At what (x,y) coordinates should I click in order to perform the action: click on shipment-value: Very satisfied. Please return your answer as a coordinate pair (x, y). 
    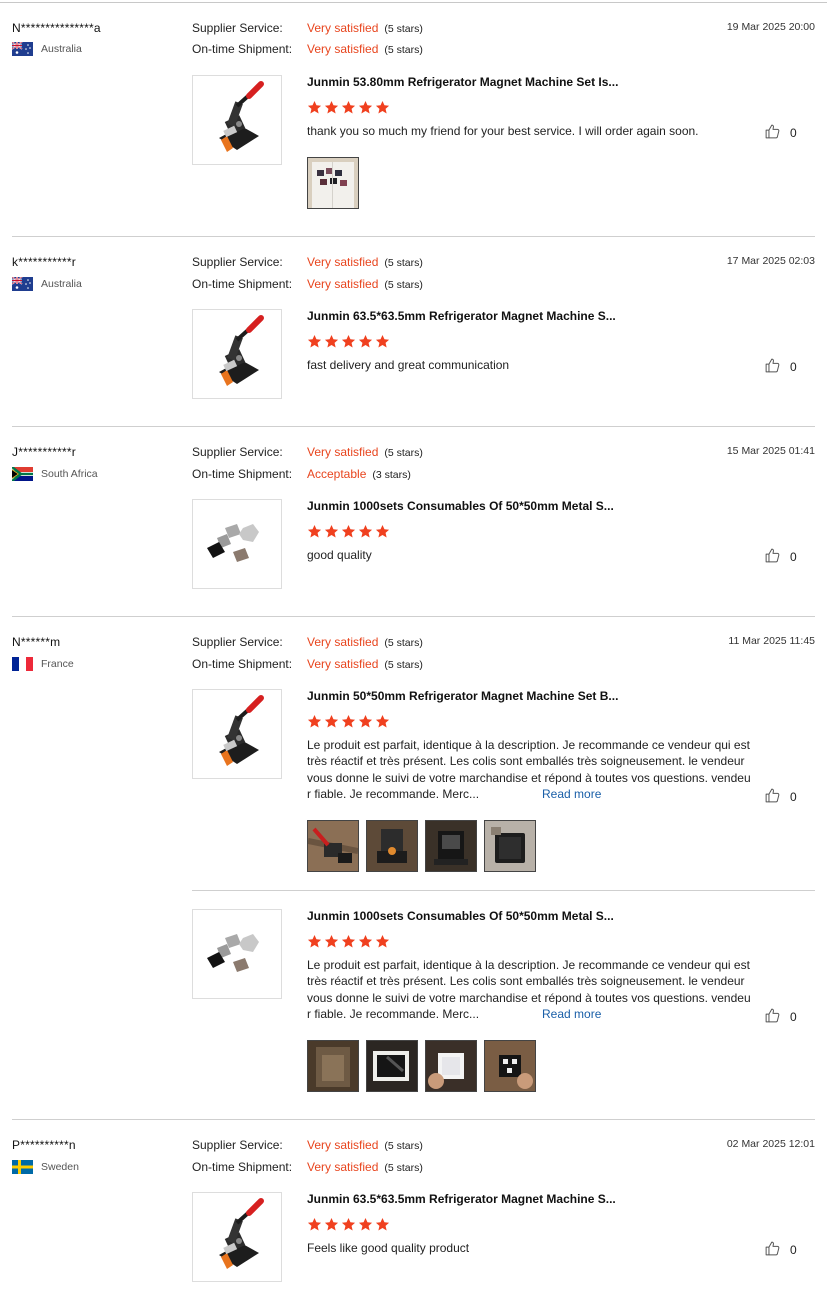
    Looking at the image, I should click on (343, 49).